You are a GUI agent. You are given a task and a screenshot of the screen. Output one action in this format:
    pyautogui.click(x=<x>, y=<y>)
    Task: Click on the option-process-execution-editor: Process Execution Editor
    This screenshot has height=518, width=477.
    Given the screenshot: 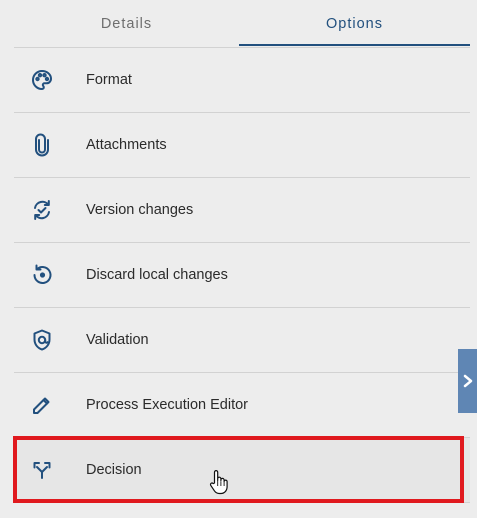 What is the action you would take?
    pyautogui.click(x=242, y=405)
    